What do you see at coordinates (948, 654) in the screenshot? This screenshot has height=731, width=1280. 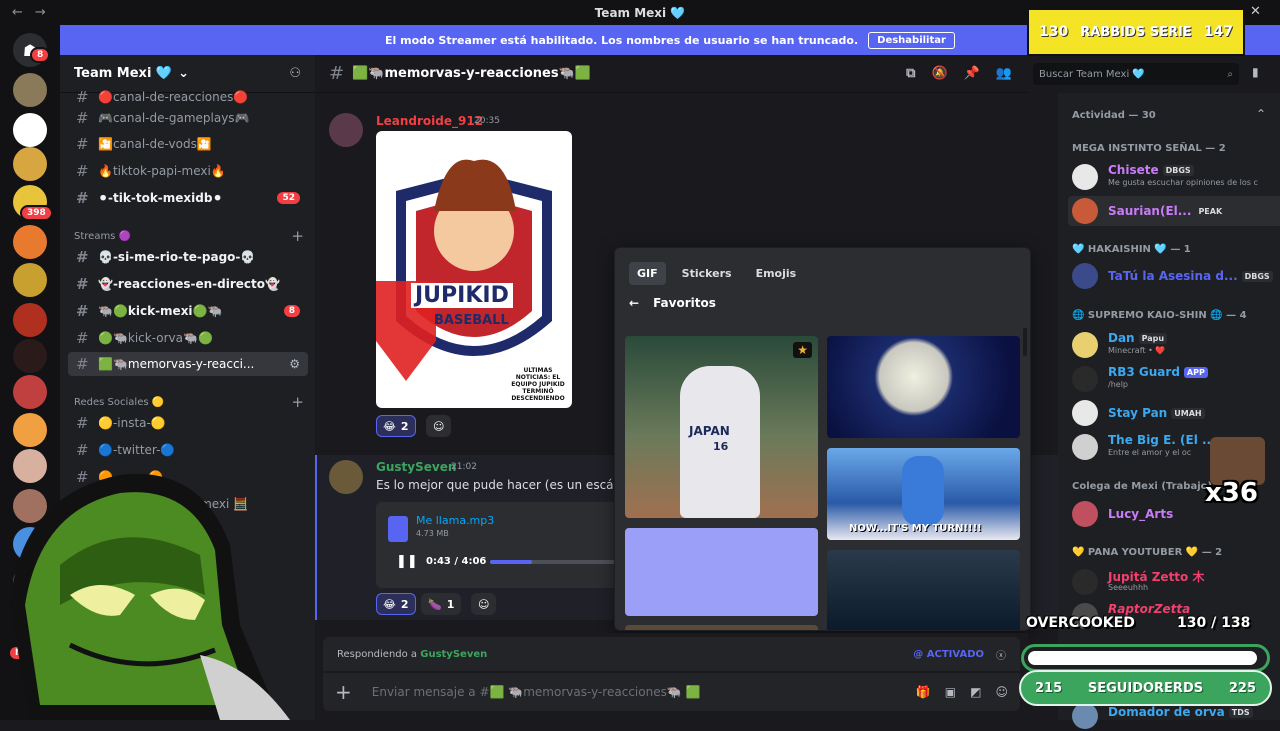 I see `mention-toggle: @ ACTIVADO` at bounding box center [948, 654].